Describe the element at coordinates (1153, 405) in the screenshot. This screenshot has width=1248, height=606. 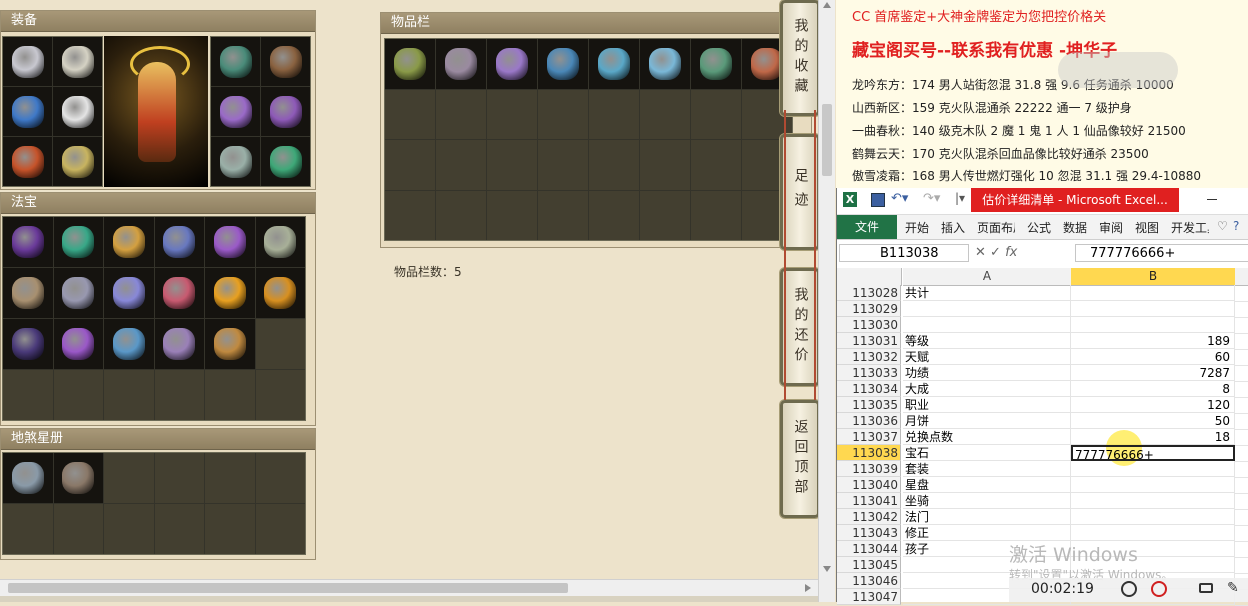
I see `cell-b: 120` at that location.